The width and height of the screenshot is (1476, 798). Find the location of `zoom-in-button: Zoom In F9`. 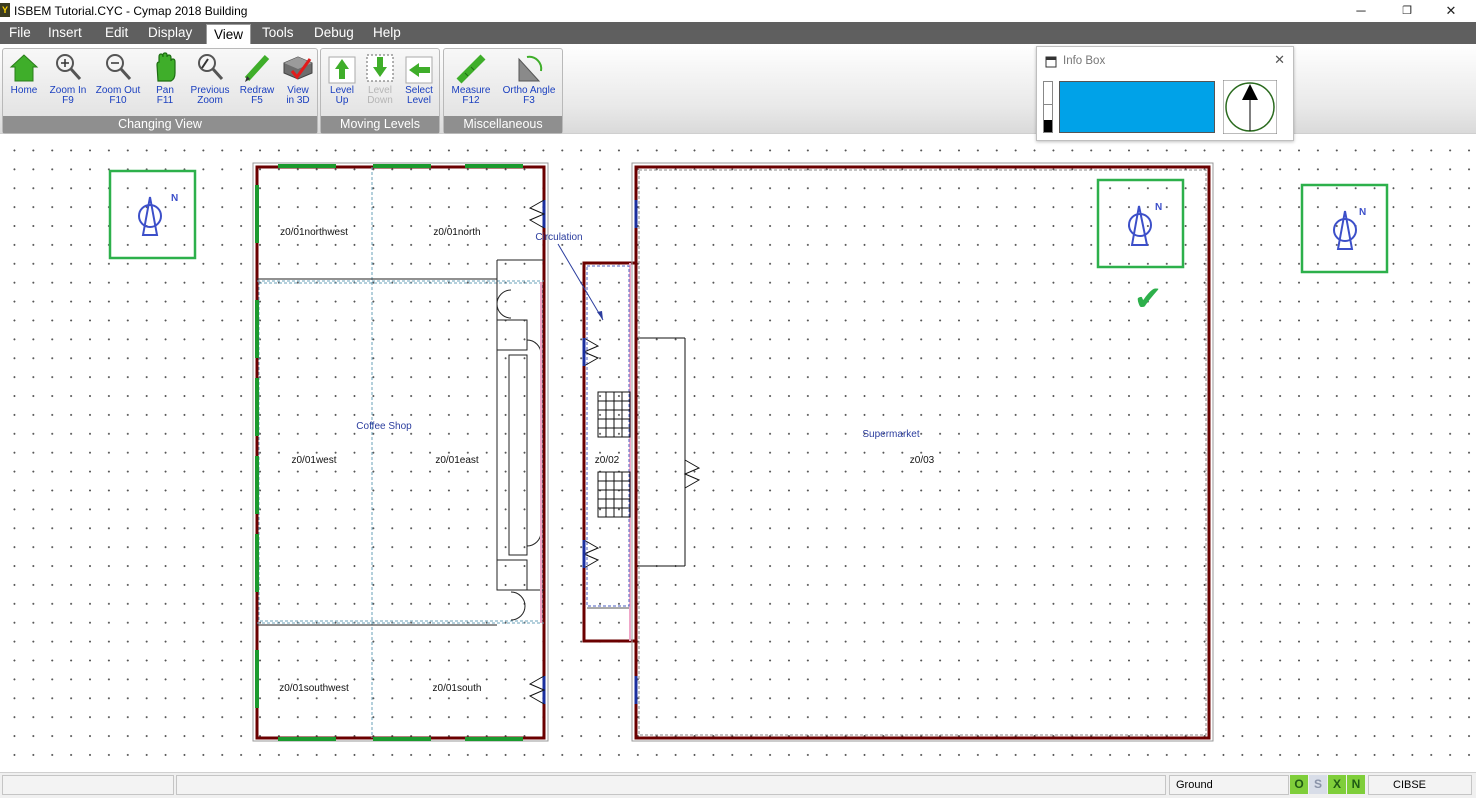

zoom-in-button: Zoom In F9 is located at coordinates (68, 84).